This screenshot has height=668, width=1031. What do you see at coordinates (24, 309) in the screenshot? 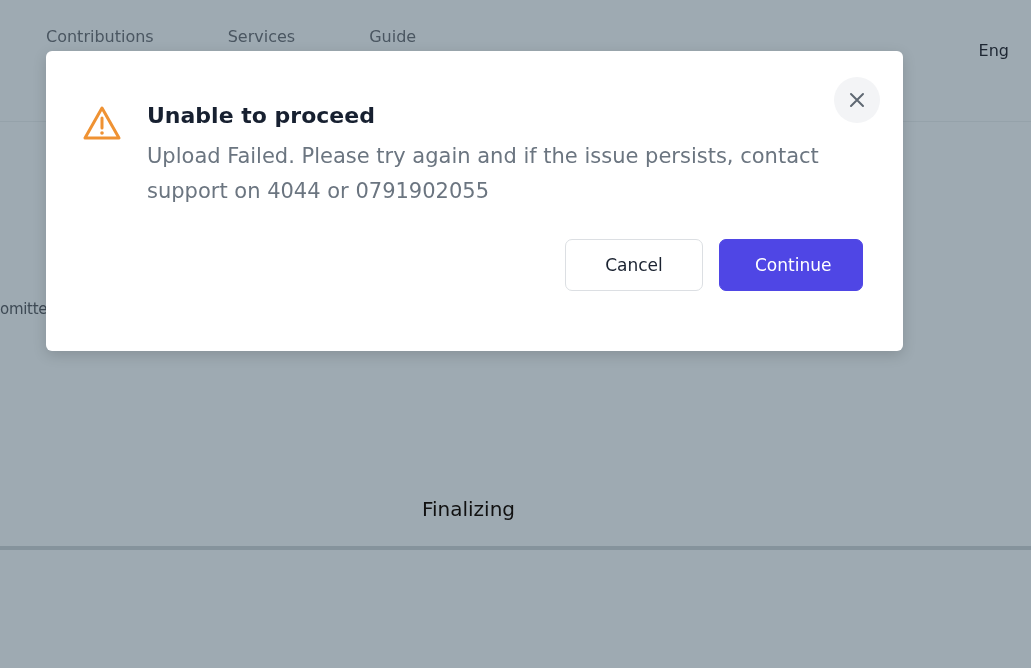
I see `partial-text: omitte` at bounding box center [24, 309].